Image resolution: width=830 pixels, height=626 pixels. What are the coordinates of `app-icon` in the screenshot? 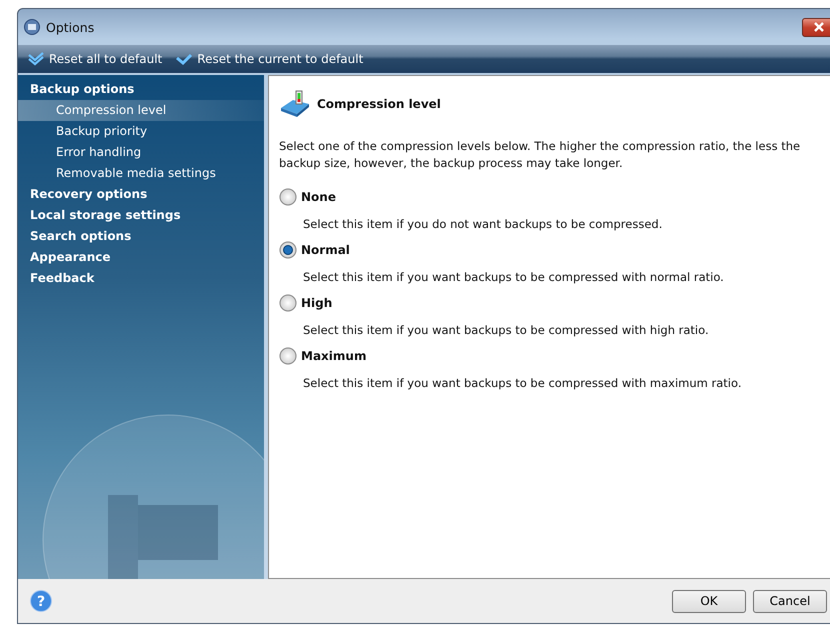 It's located at (32, 27).